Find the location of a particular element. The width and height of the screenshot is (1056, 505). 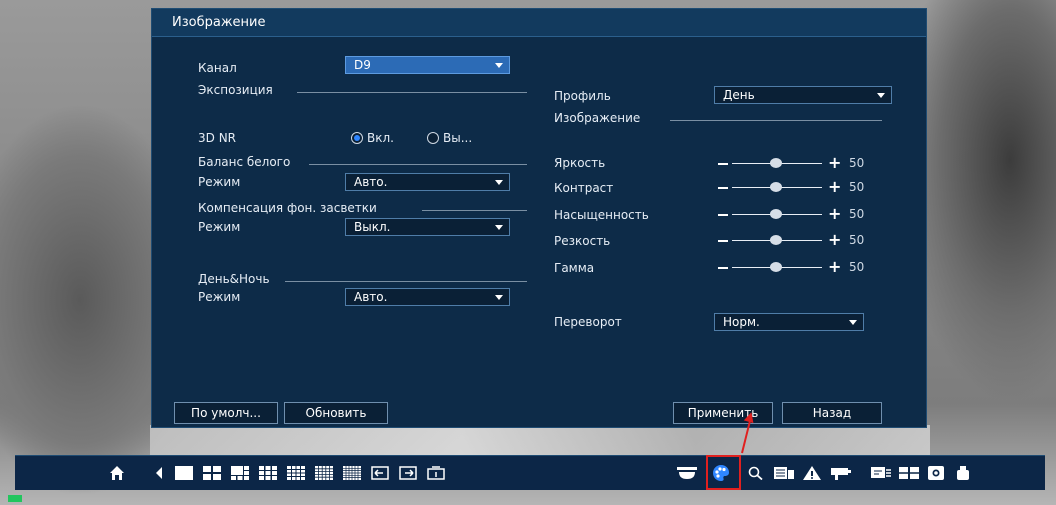

flip-select: Норм. is located at coordinates (789, 322).